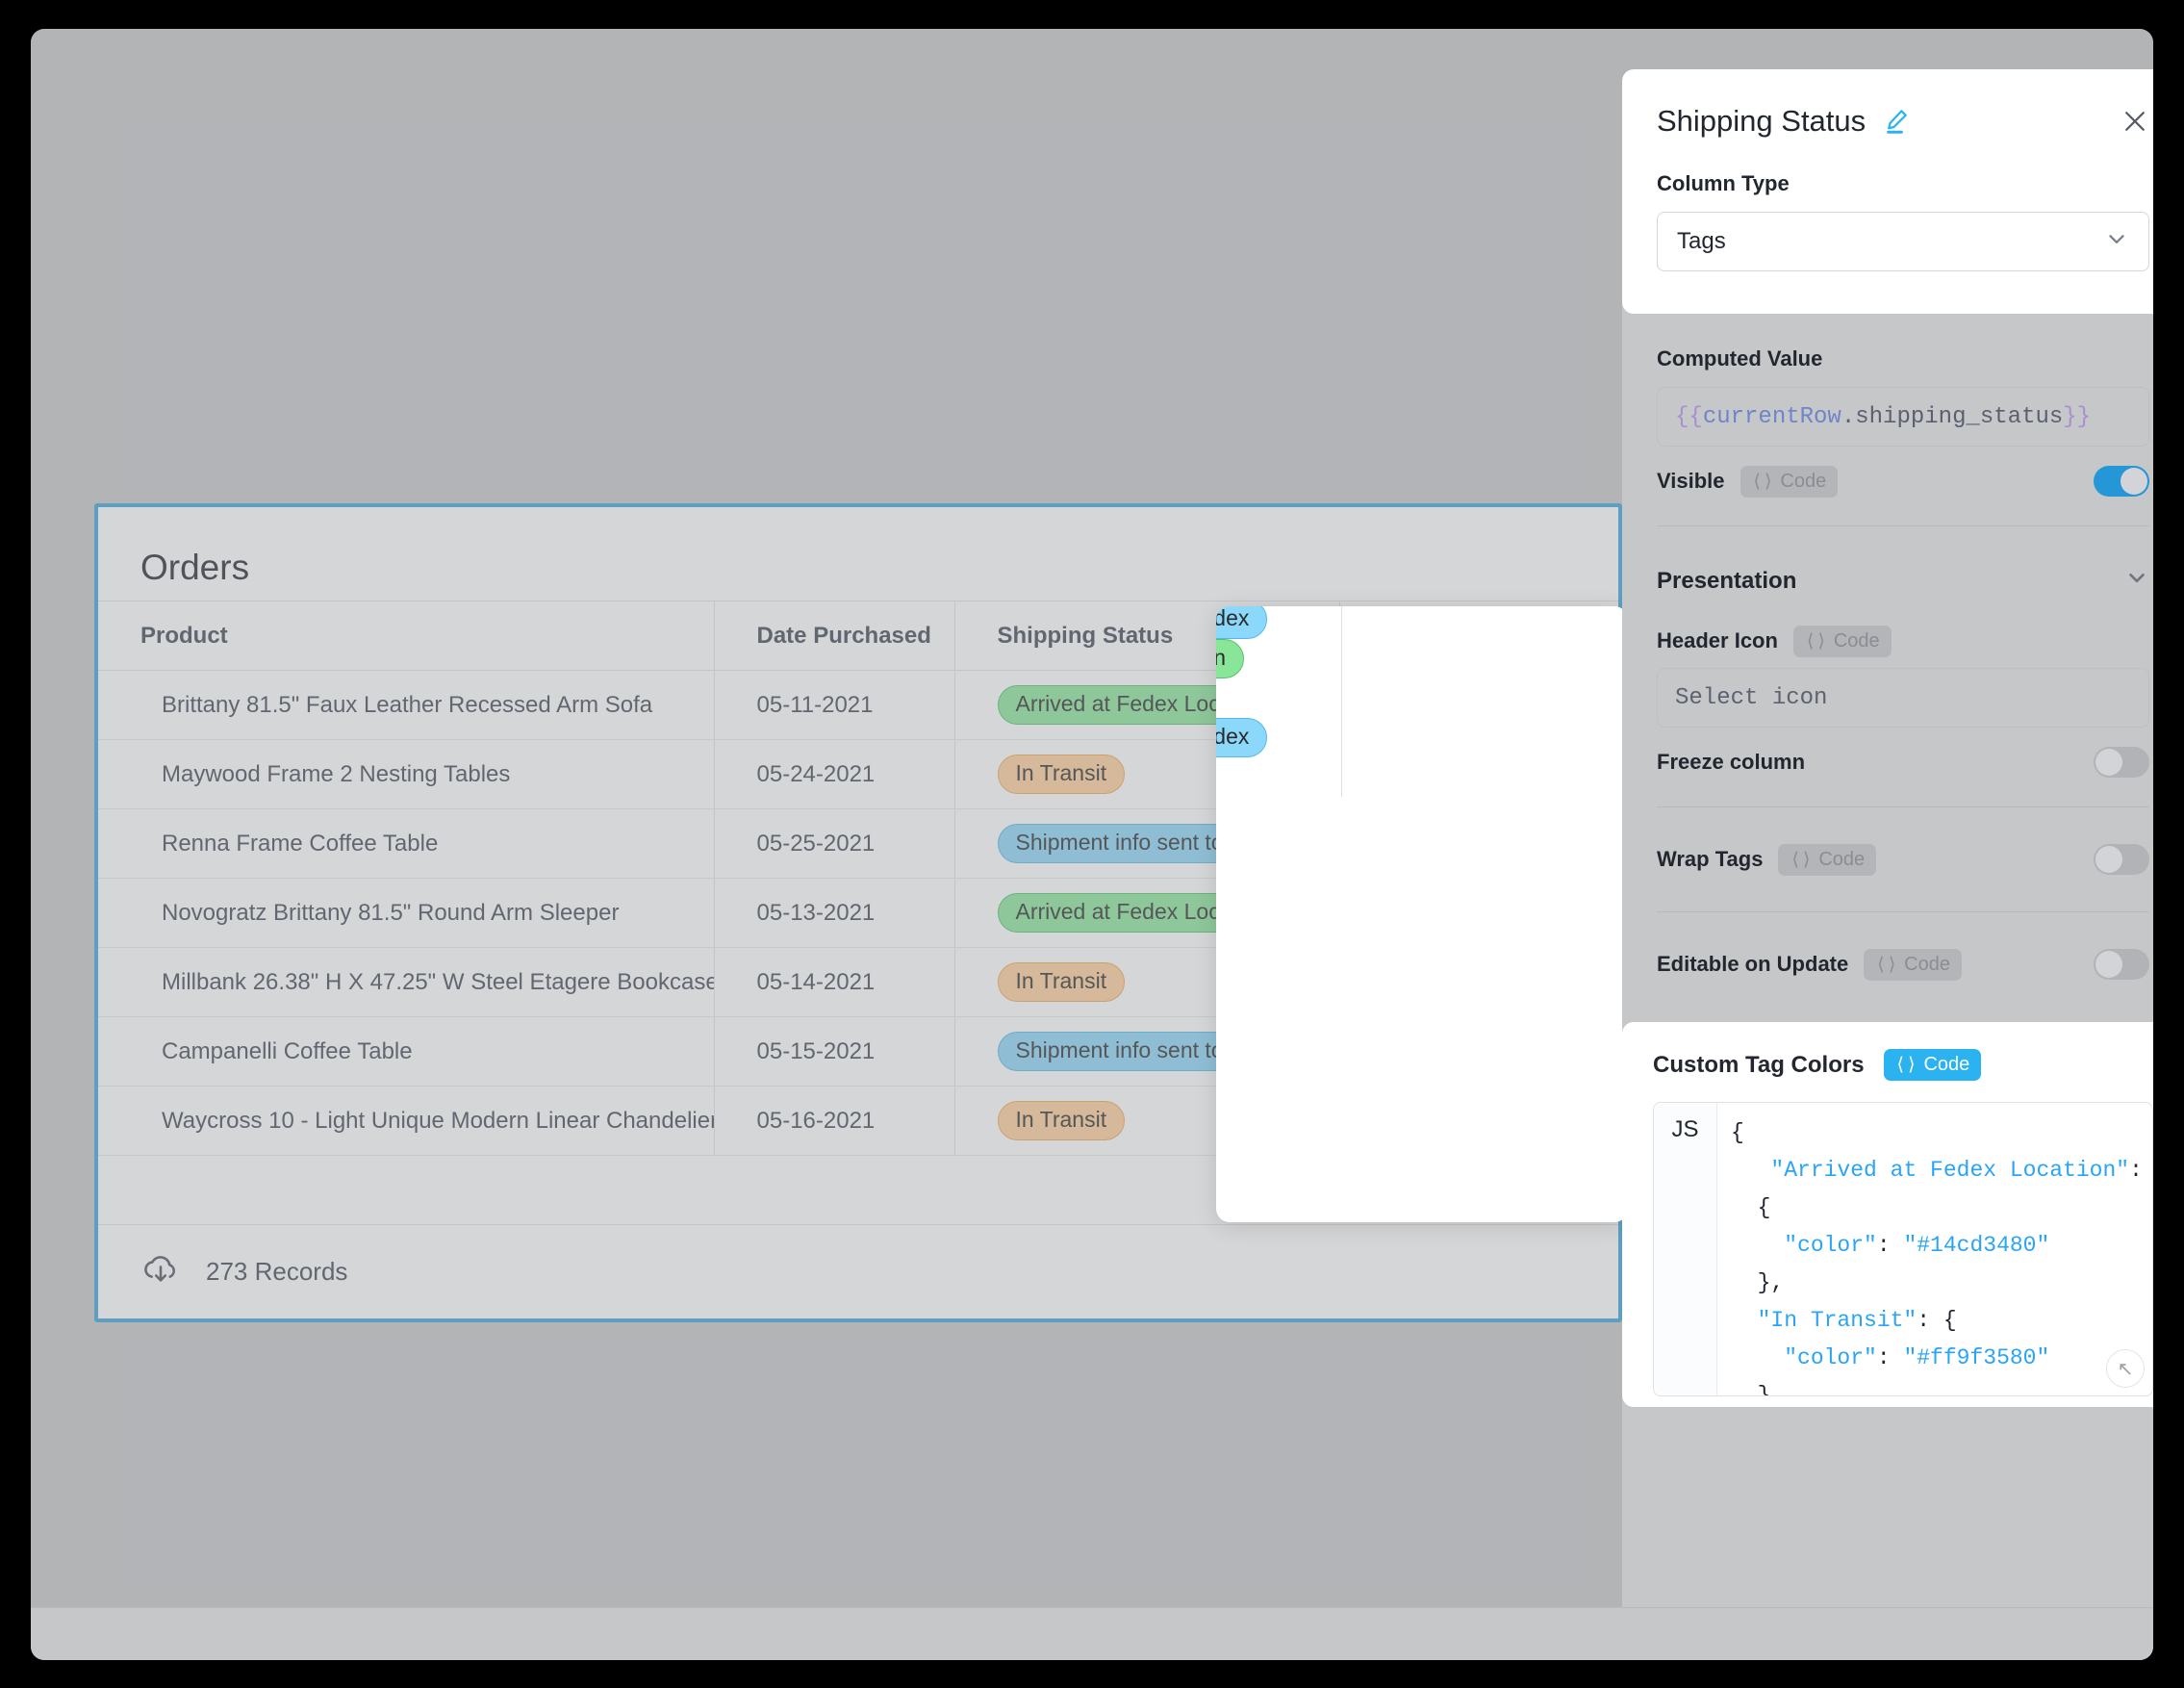  What do you see at coordinates (1903, 762) in the screenshot?
I see `freeze-column-row: Freeze column` at bounding box center [1903, 762].